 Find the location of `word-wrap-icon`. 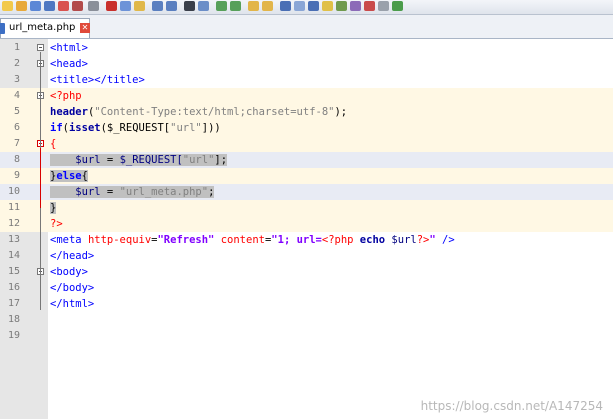

word-wrap-icon is located at coordinates (285, 6).